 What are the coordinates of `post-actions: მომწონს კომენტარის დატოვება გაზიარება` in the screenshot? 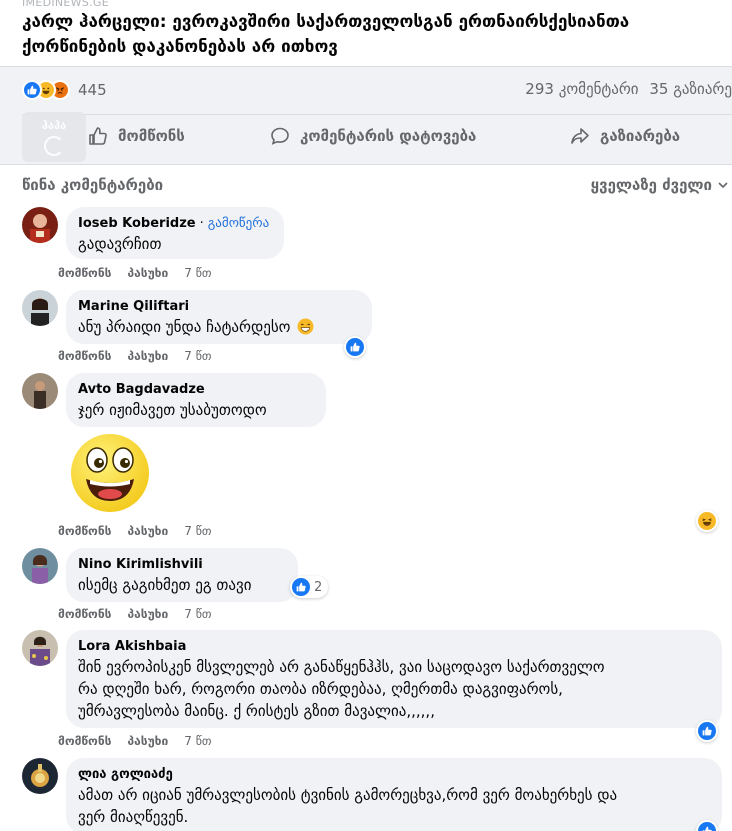 It's located at (366, 137).